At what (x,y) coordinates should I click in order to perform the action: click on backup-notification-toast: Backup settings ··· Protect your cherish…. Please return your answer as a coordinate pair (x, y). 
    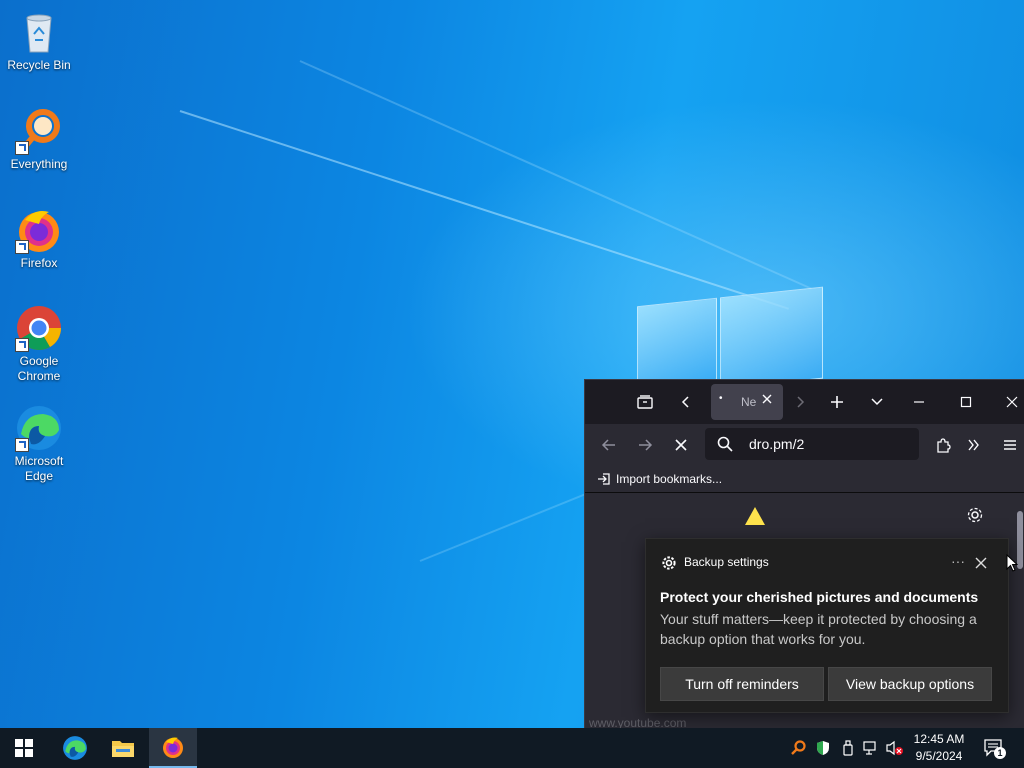
    Looking at the image, I should click on (827, 625).